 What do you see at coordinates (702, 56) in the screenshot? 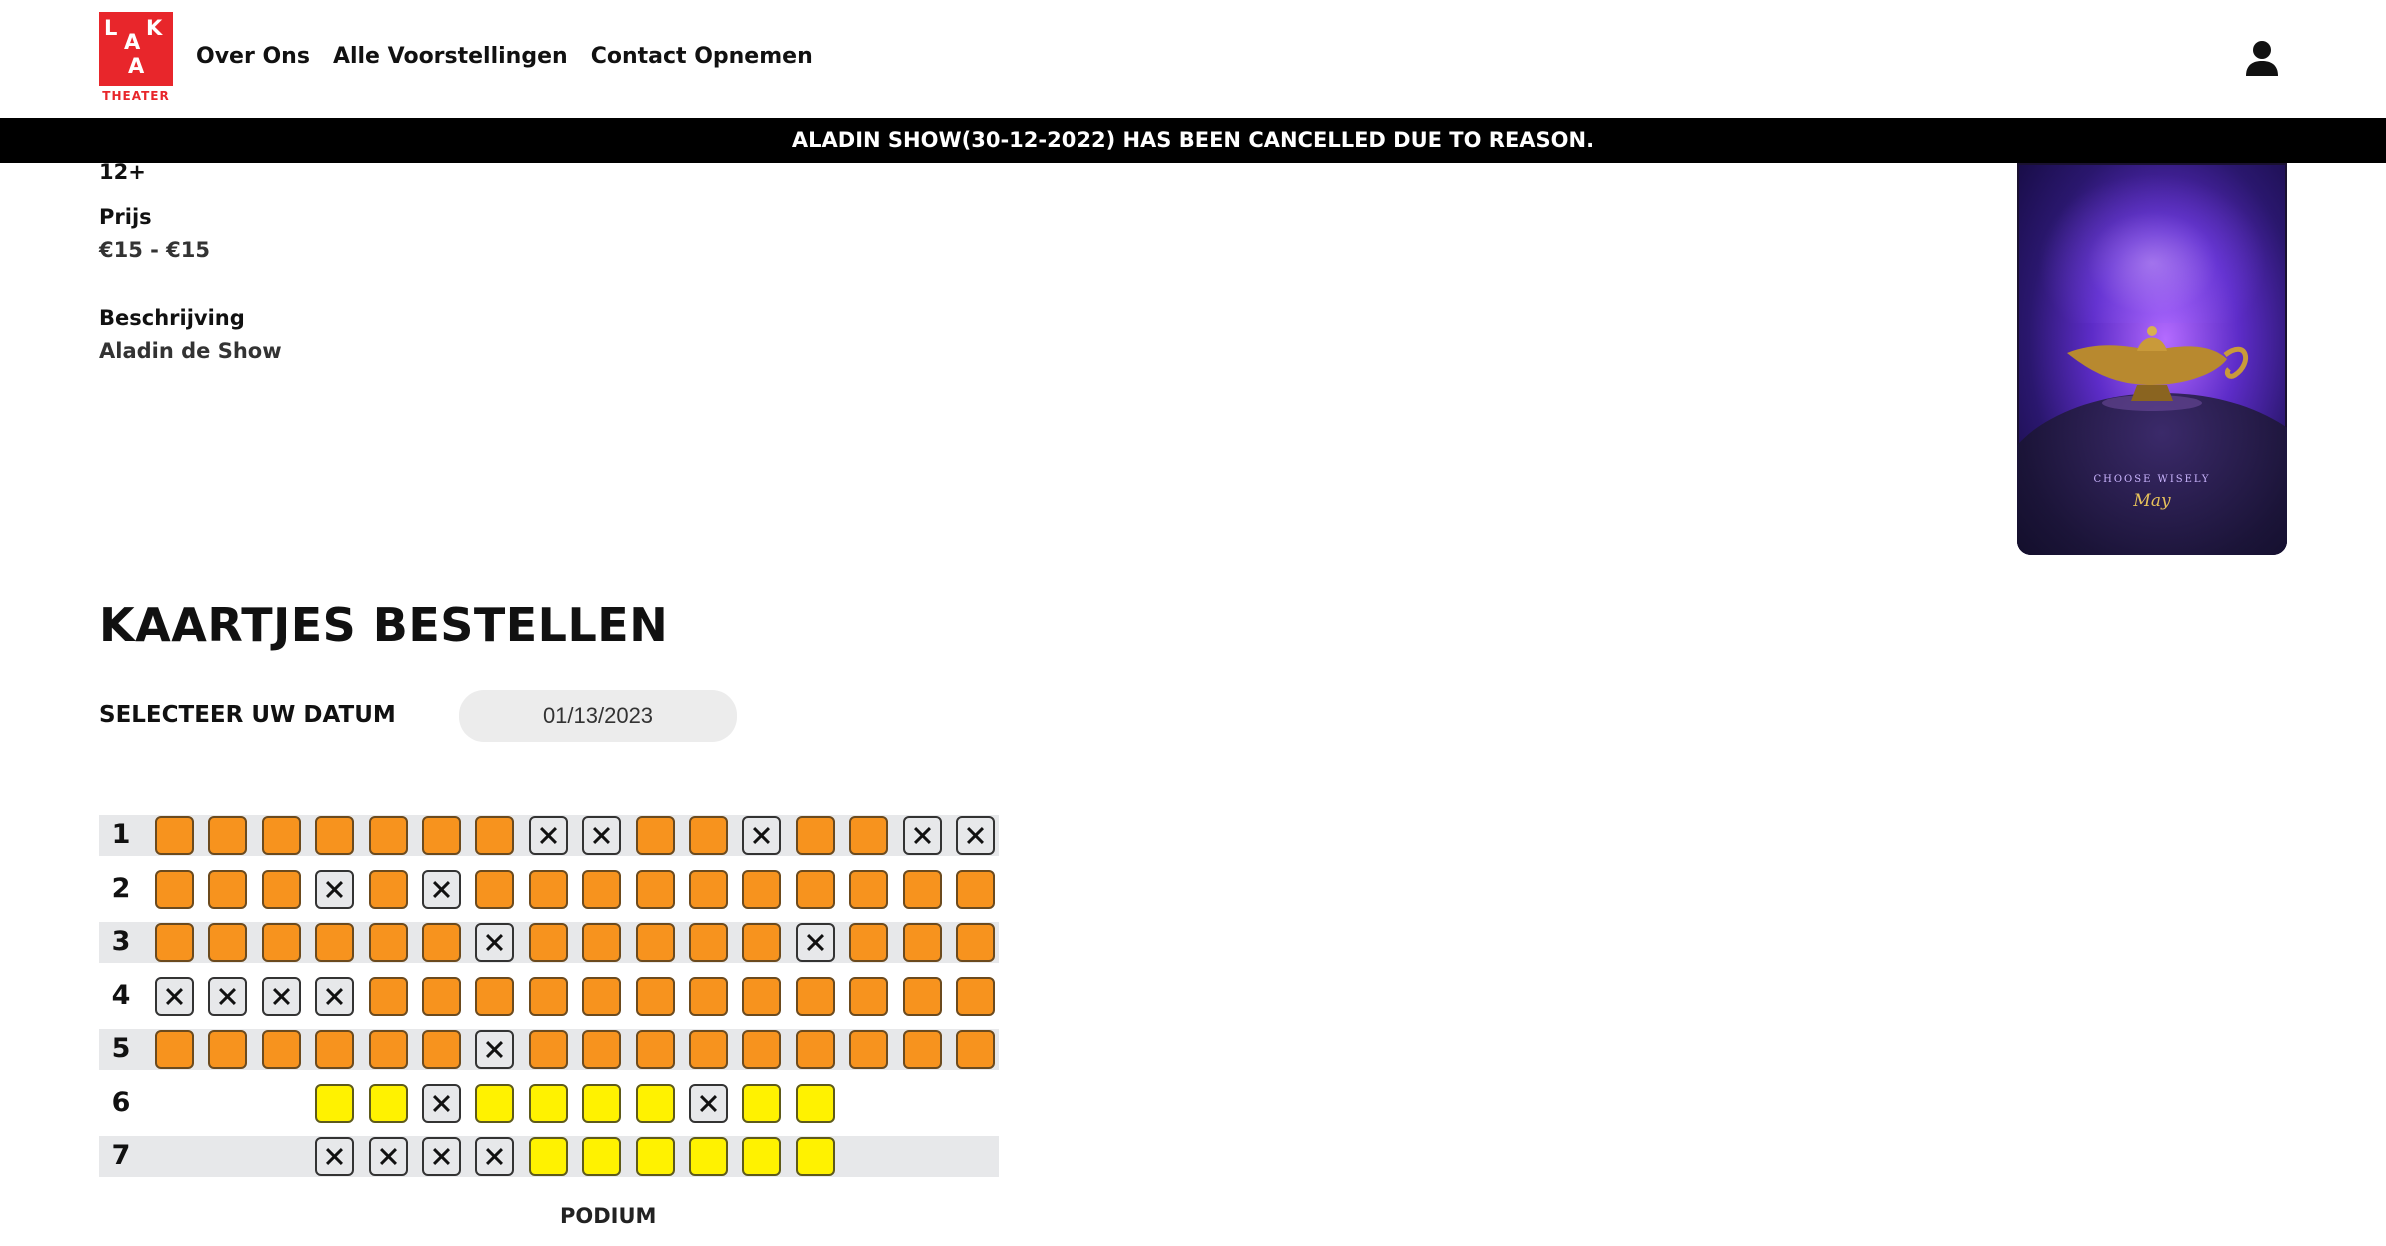
I see `nav-contact-opnemen: Contact Opnemen` at bounding box center [702, 56].